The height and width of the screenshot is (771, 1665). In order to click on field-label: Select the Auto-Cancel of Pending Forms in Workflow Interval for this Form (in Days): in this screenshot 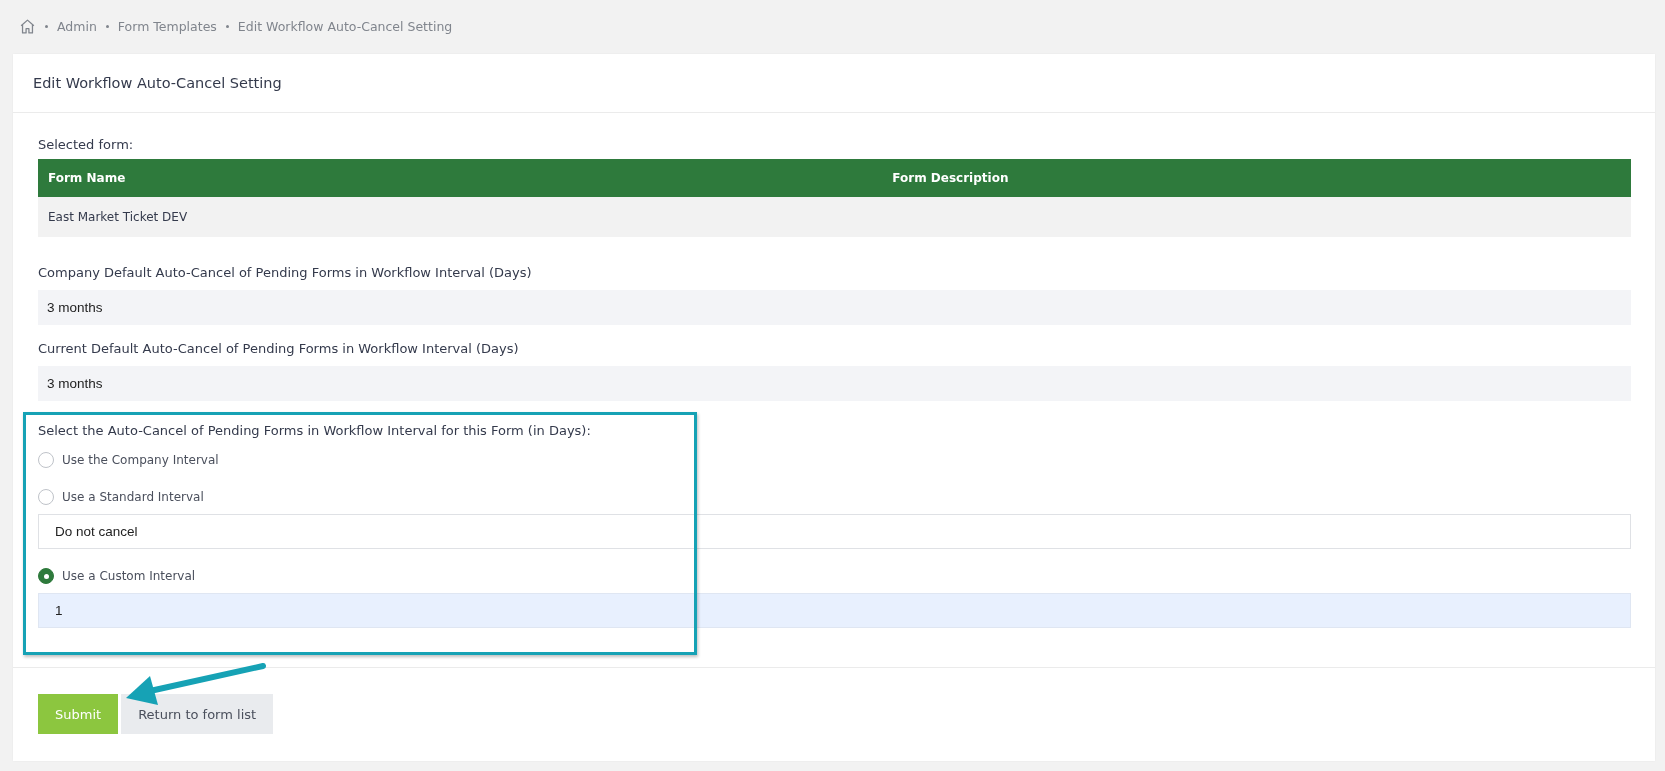, I will do `click(315, 431)`.